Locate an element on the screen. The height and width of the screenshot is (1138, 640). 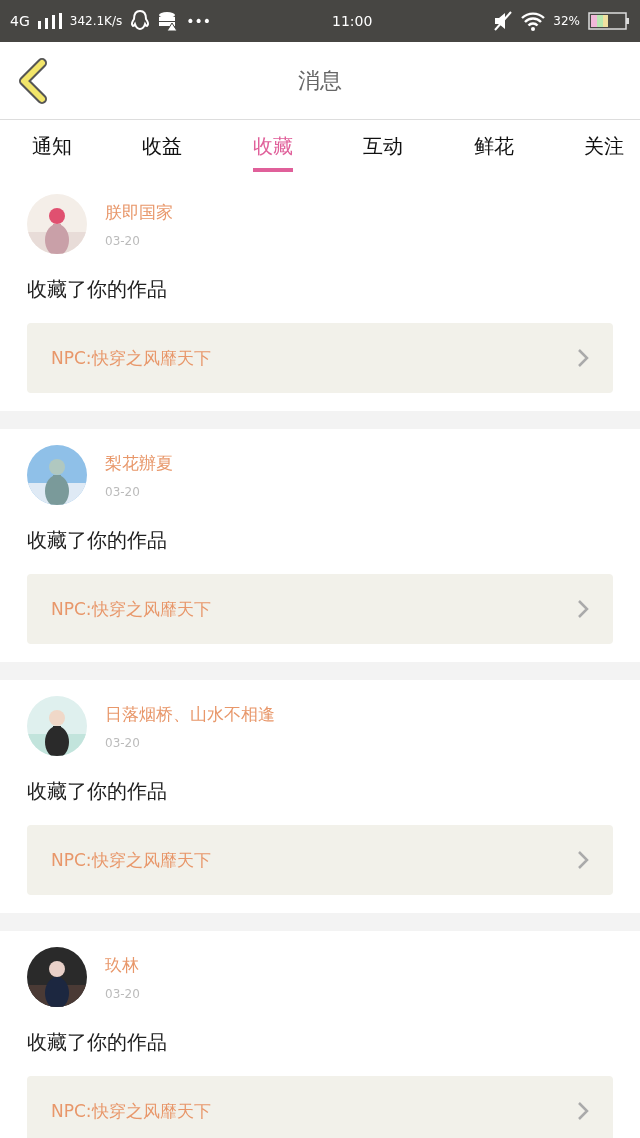
tab: 通知 is located at coordinates (52, 146).